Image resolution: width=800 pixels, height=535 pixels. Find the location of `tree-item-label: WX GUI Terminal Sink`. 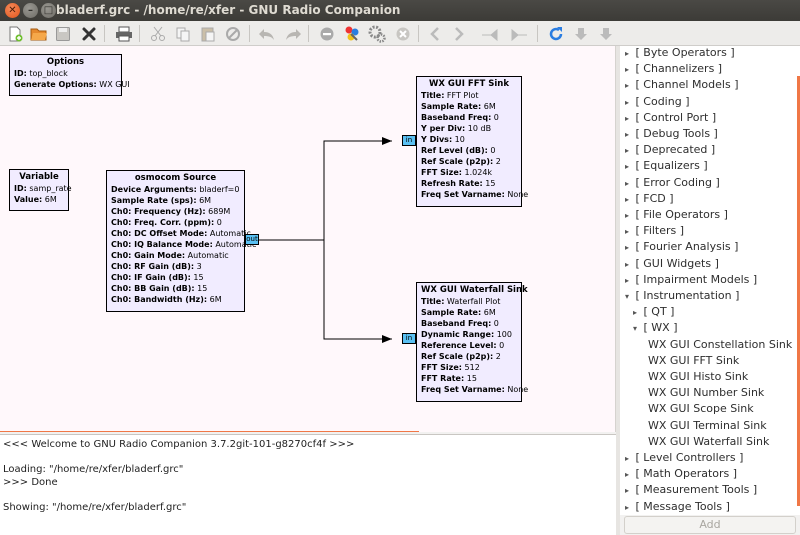

tree-item-label: WX GUI Terminal Sink is located at coordinates (707, 425).